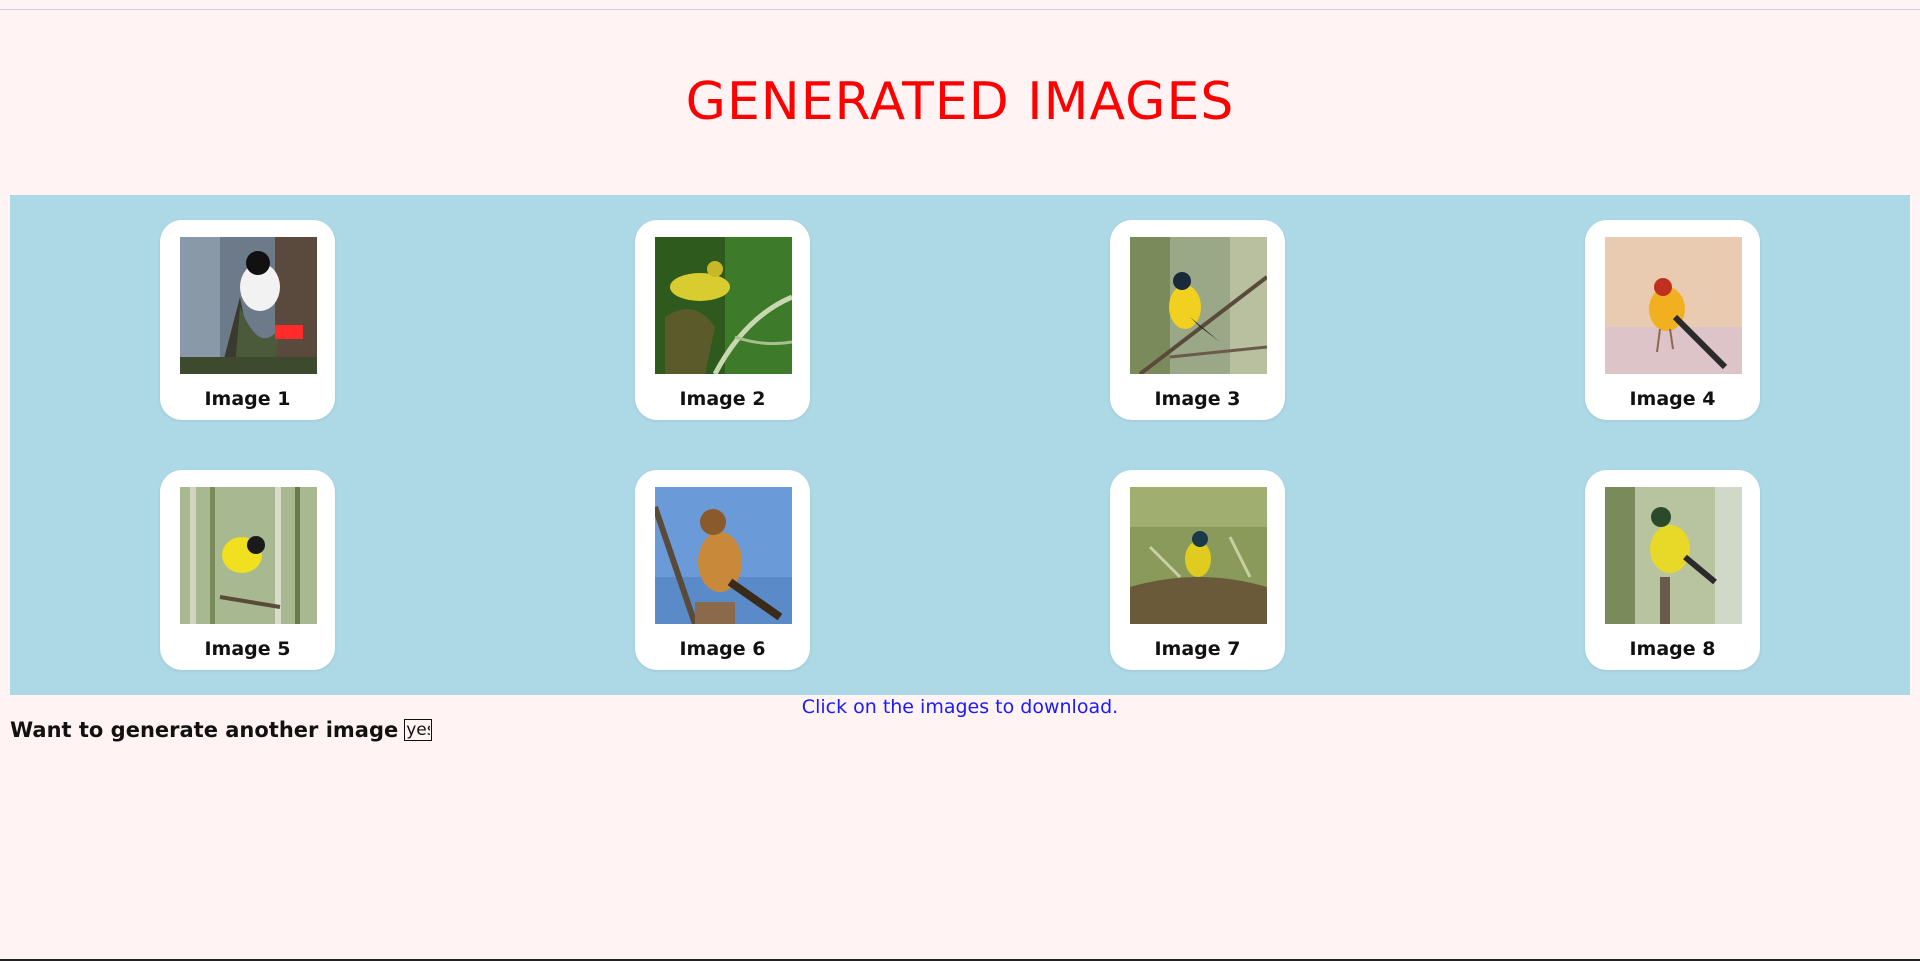  I want to click on top-divider, so click(960, 9).